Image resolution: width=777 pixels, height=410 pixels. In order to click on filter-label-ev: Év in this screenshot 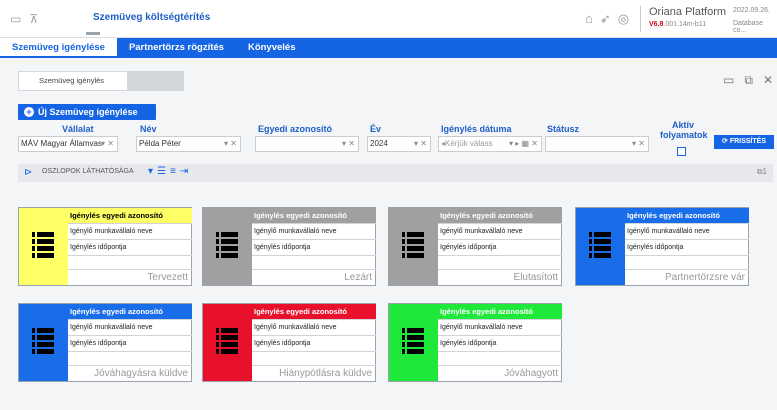, I will do `click(376, 129)`.